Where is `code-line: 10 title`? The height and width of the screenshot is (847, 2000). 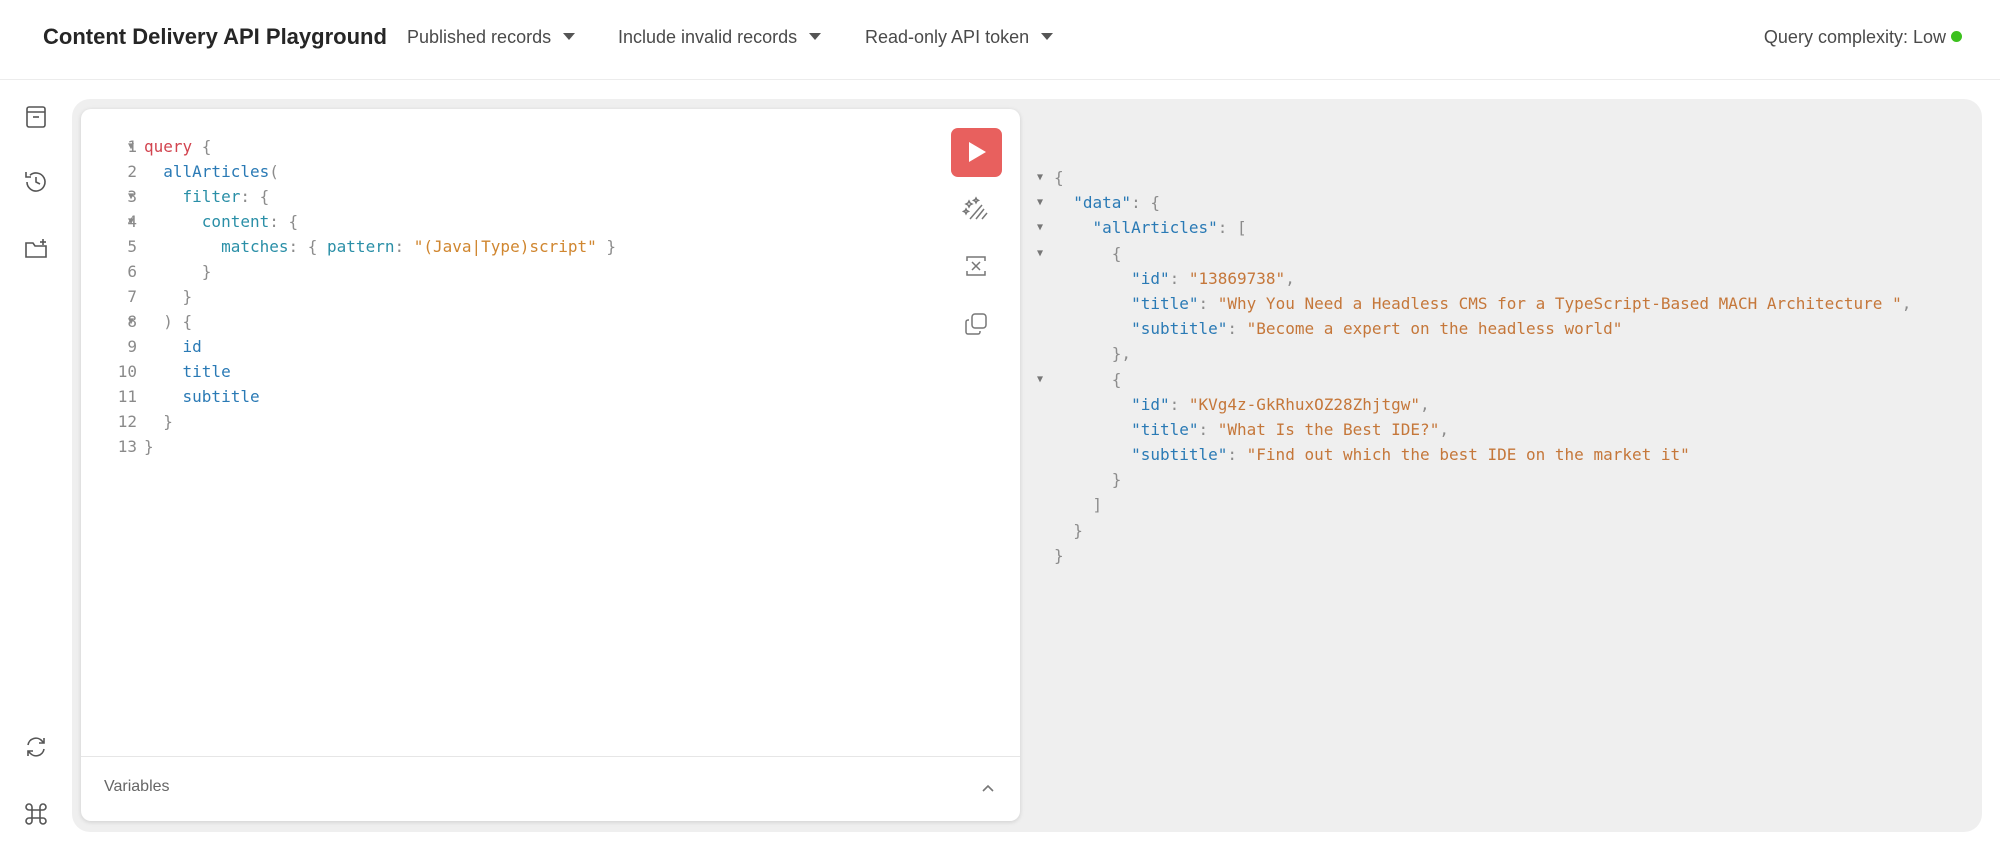 code-line: 10 title is located at coordinates (550, 371).